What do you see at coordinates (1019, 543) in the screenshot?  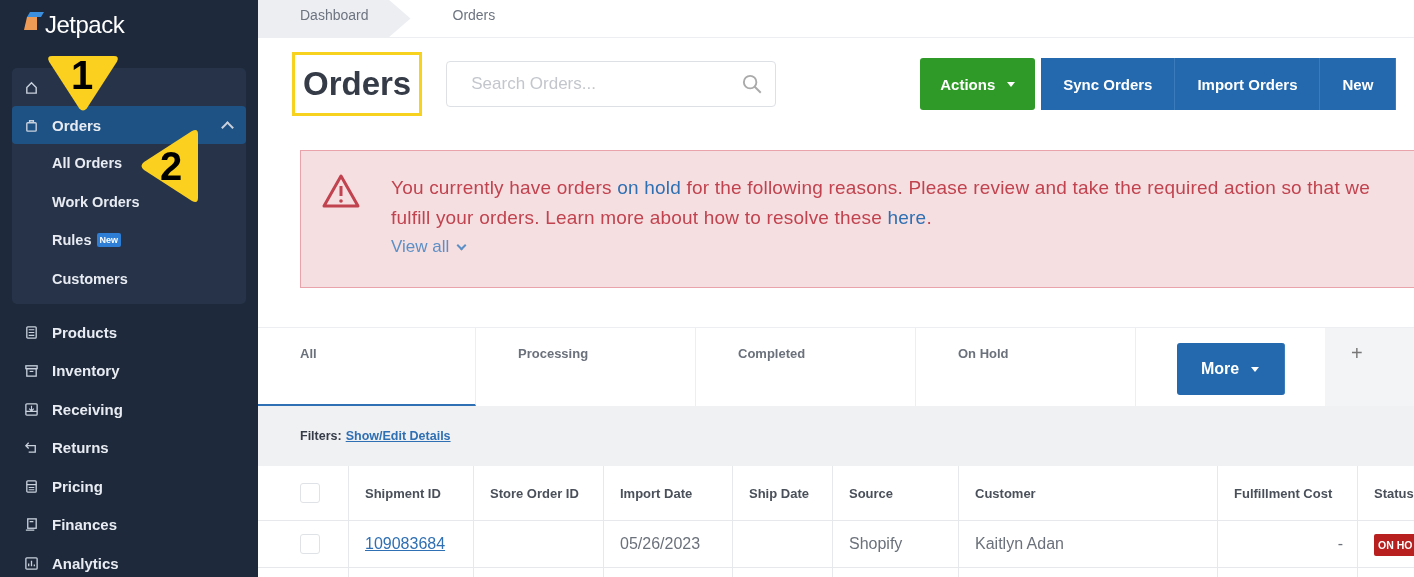 I see `table-cell: Kaitlyn Adan` at bounding box center [1019, 543].